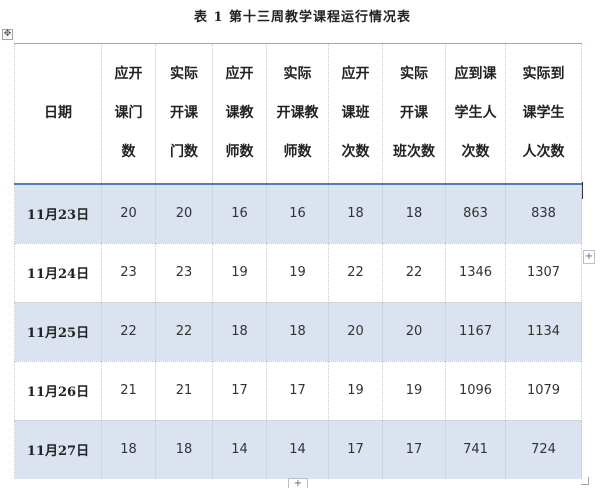  I want to click on header-planned-courses: 应开 课门 数, so click(128, 113).